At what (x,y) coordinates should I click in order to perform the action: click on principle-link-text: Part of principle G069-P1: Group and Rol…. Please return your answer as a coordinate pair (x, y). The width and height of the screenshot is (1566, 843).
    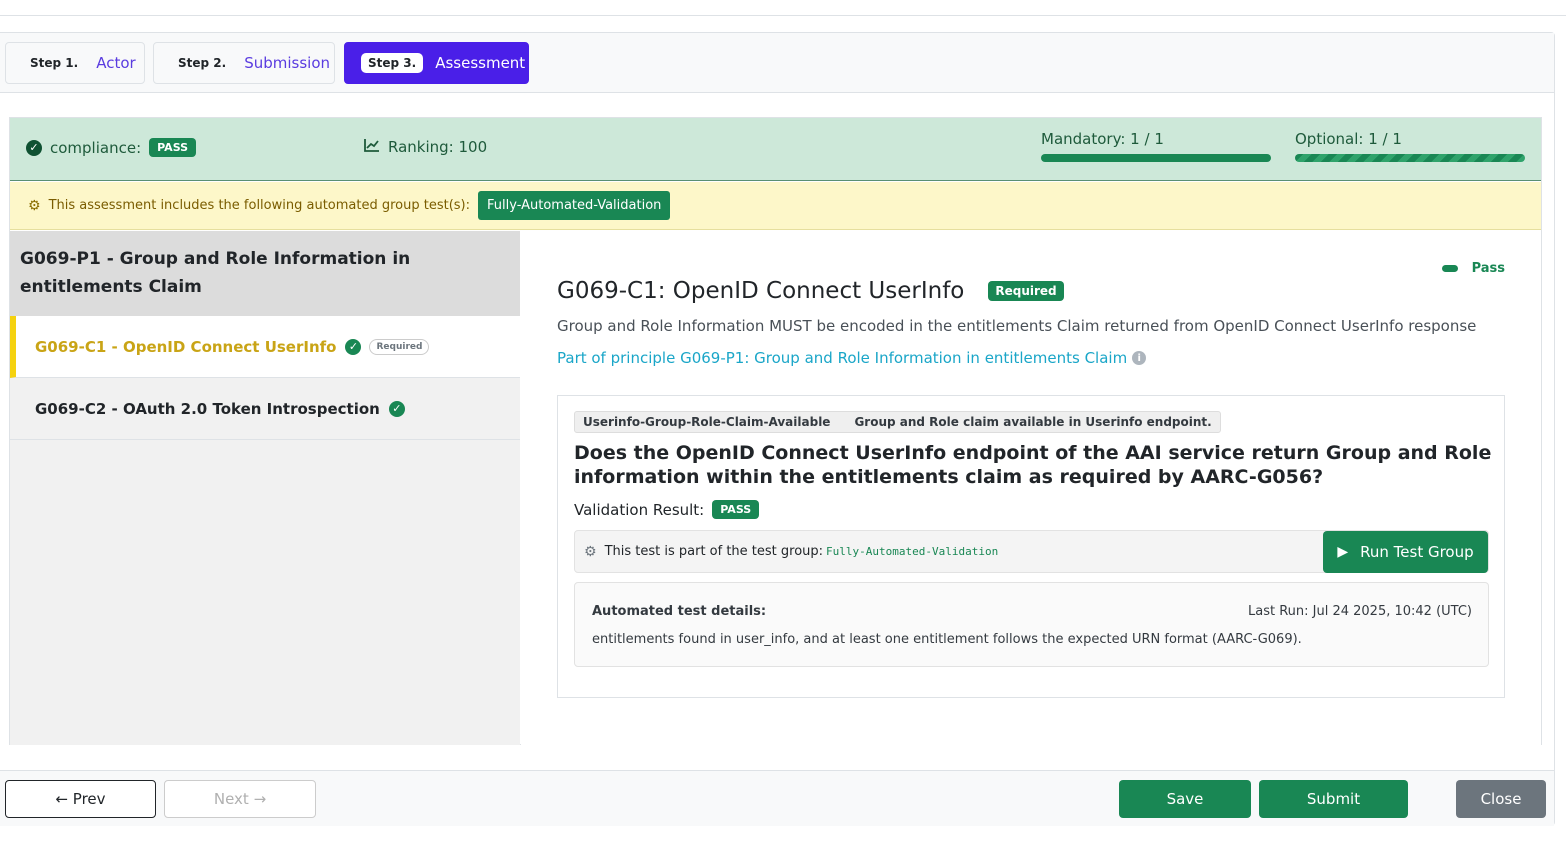
    Looking at the image, I should click on (842, 358).